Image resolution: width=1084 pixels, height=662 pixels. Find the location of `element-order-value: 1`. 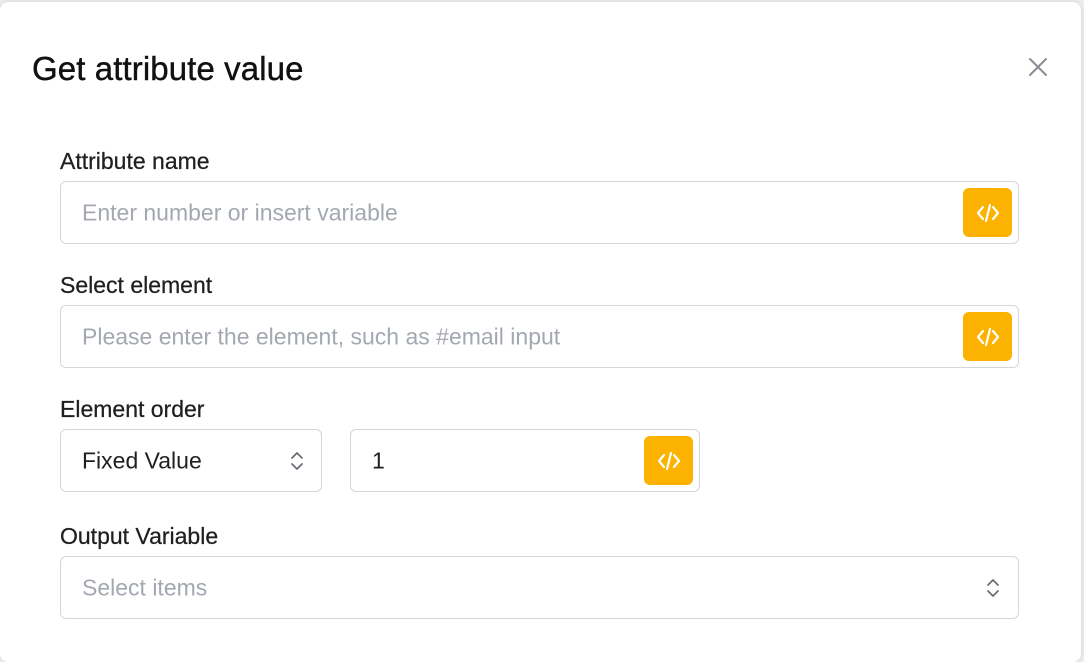

element-order-value: 1 is located at coordinates (378, 460).